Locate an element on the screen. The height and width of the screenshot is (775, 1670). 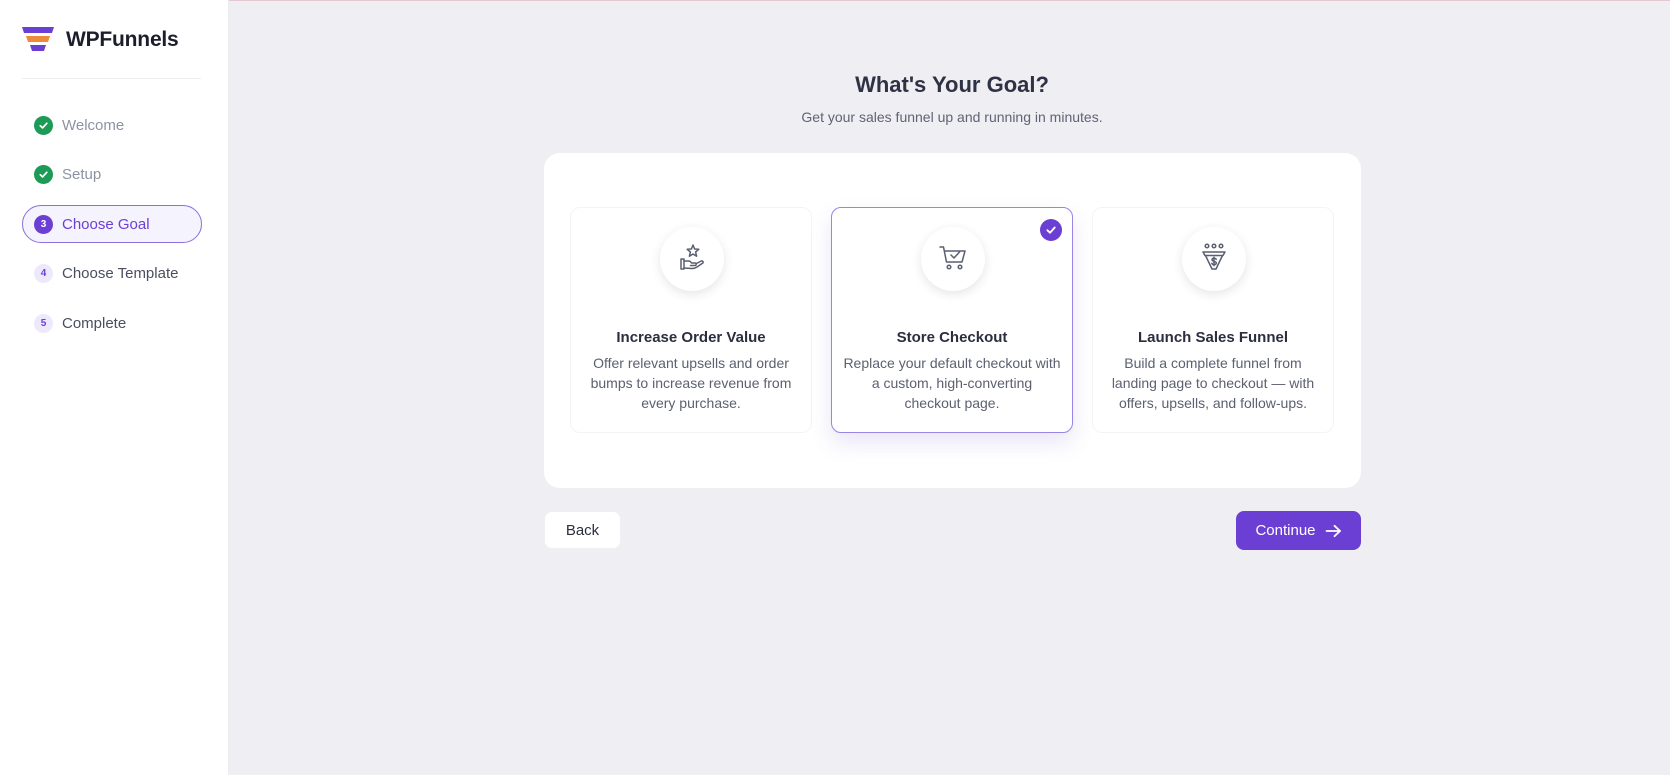
step-choose-goal: 3 Choose Goal is located at coordinates (112, 224).